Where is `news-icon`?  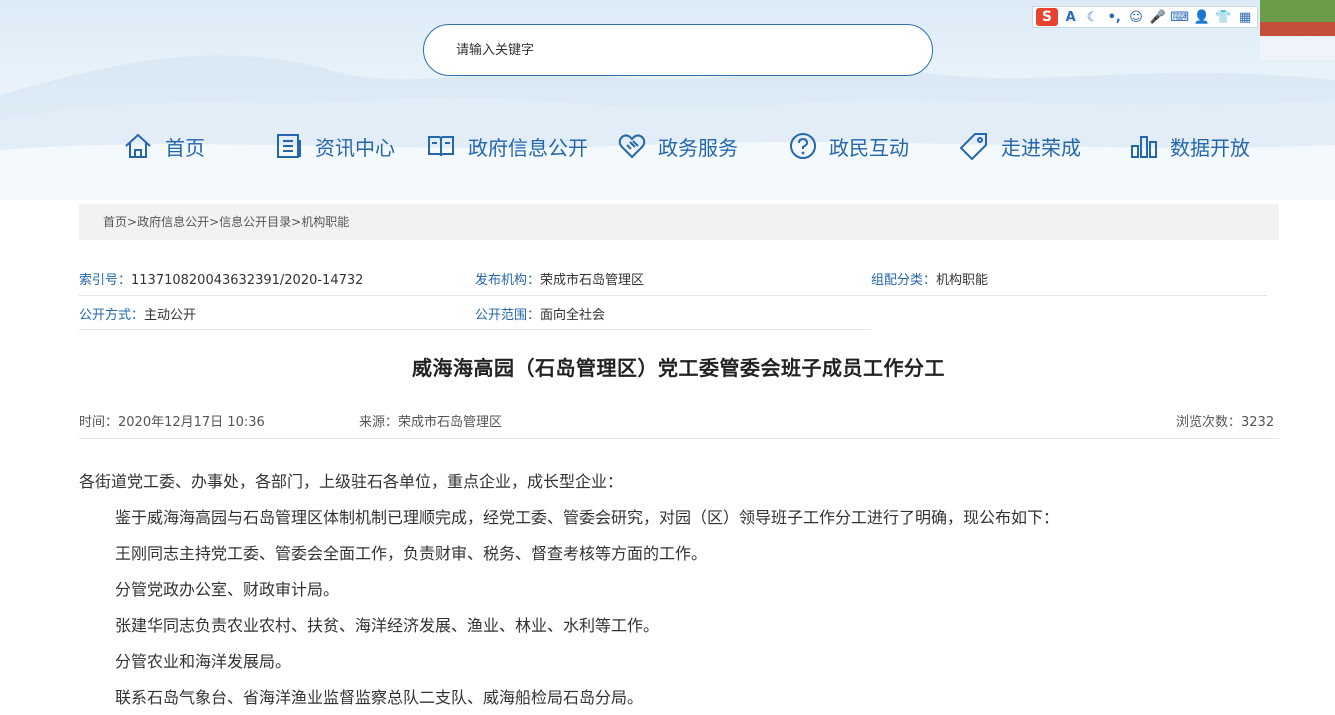 news-icon is located at coordinates (289, 146).